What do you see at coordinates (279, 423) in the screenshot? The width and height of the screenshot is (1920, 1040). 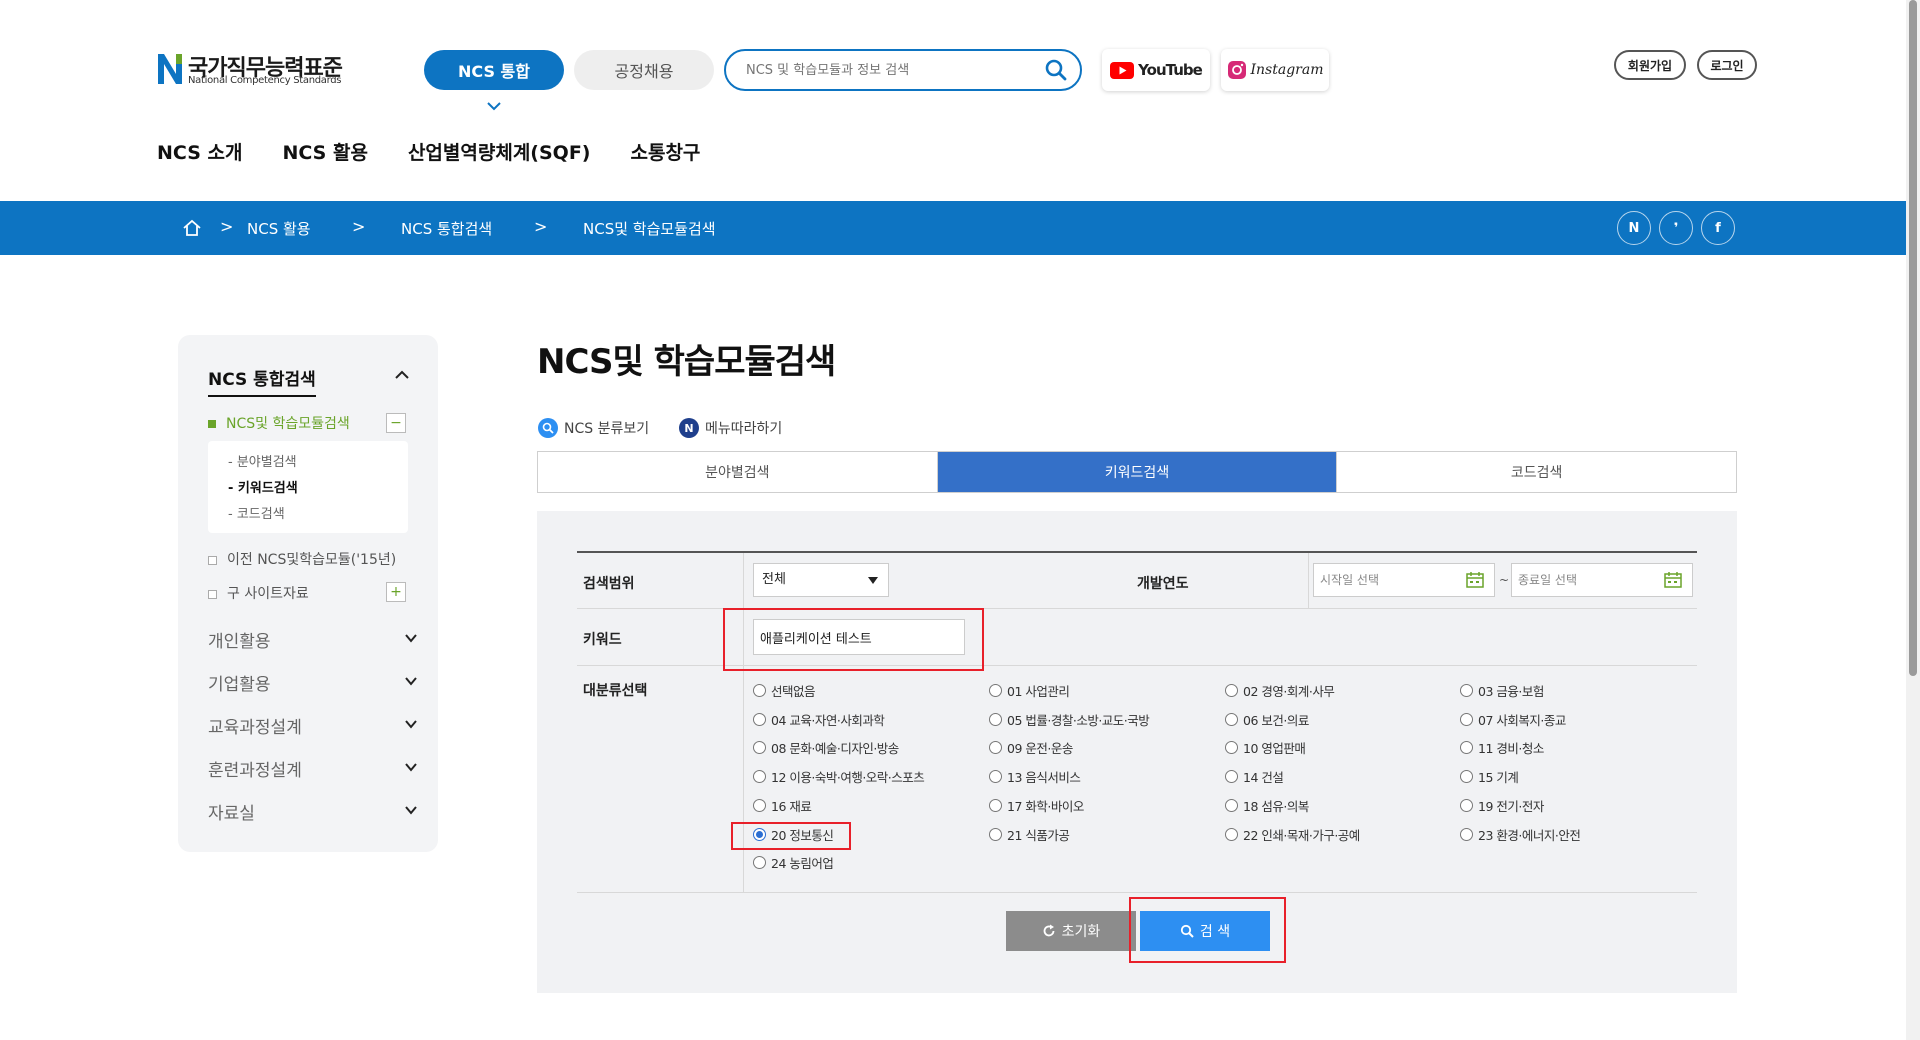 I see `sidebar-item-ncs-module-search: NCS및 학습모듈검색` at bounding box center [279, 423].